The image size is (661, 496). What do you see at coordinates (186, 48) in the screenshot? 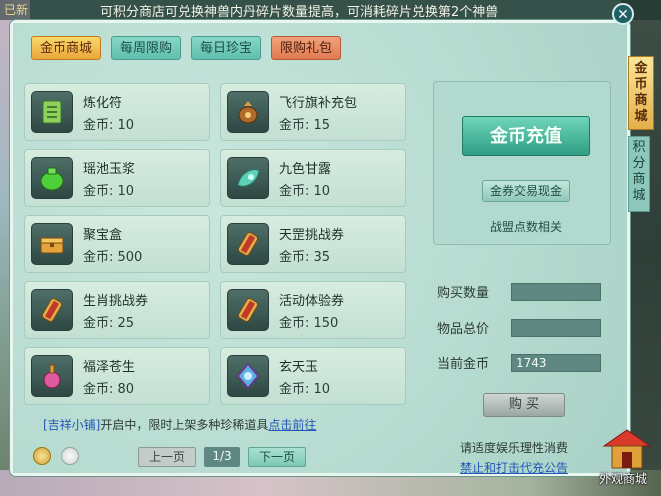
I see `shop-tabs: 金币商城 每周限购 每日珍宝 限购礼包` at bounding box center [186, 48].